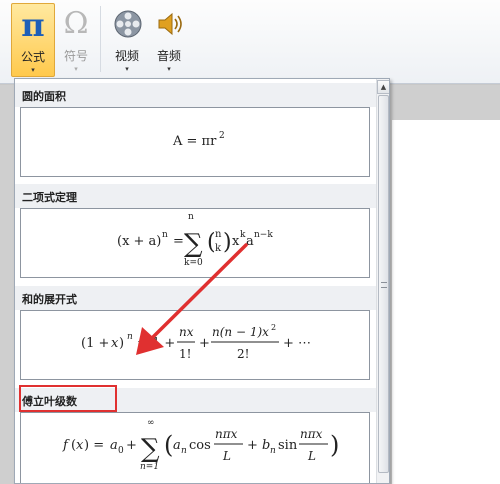 The width and height of the screenshot is (500, 484). I want to click on annotation-arrow-icon, so click(192, 299).